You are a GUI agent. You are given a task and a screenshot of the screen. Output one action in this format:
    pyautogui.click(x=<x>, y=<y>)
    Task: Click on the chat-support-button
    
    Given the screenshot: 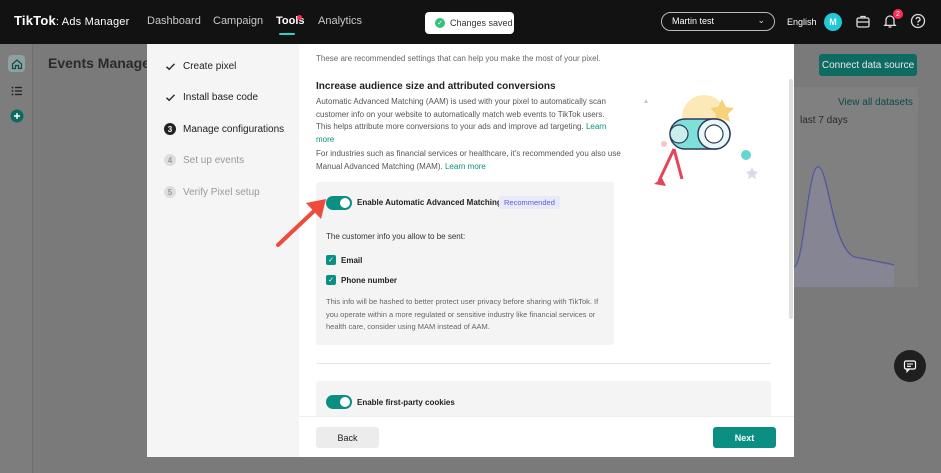 What is the action you would take?
    pyautogui.click(x=910, y=366)
    